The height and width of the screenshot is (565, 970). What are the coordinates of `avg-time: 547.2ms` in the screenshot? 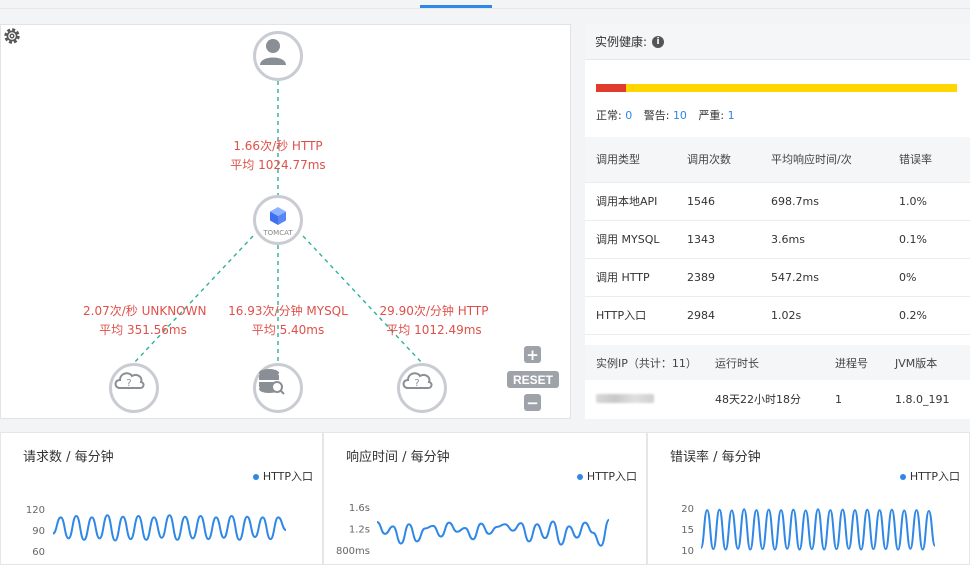 It's located at (835, 277).